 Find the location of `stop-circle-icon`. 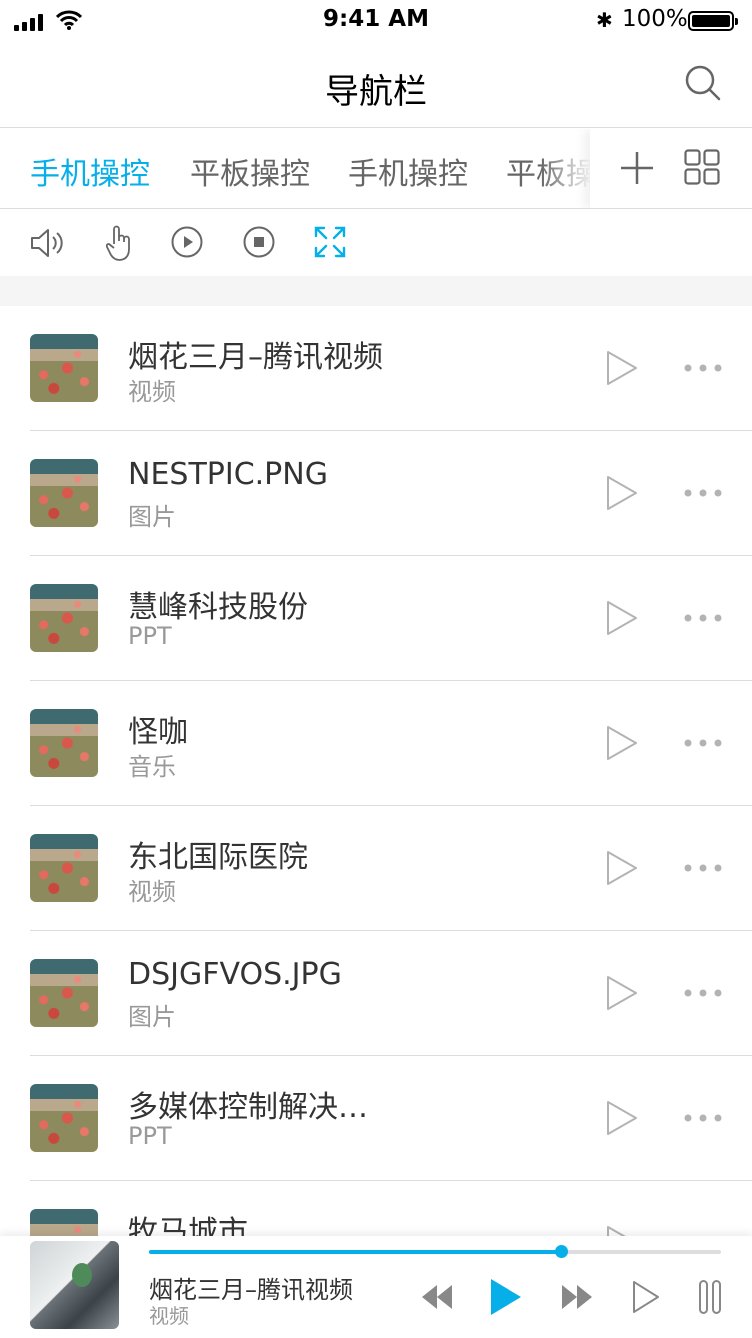

stop-circle-icon is located at coordinates (259, 242).